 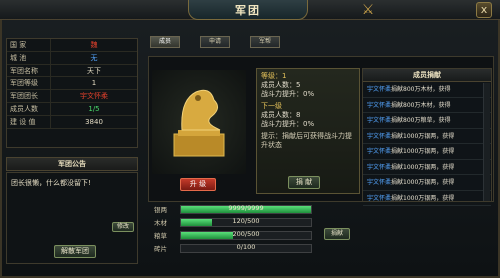 What do you see at coordinates (246, 221) in the screenshot?
I see `resource-value: 120/500` at bounding box center [246, 221].